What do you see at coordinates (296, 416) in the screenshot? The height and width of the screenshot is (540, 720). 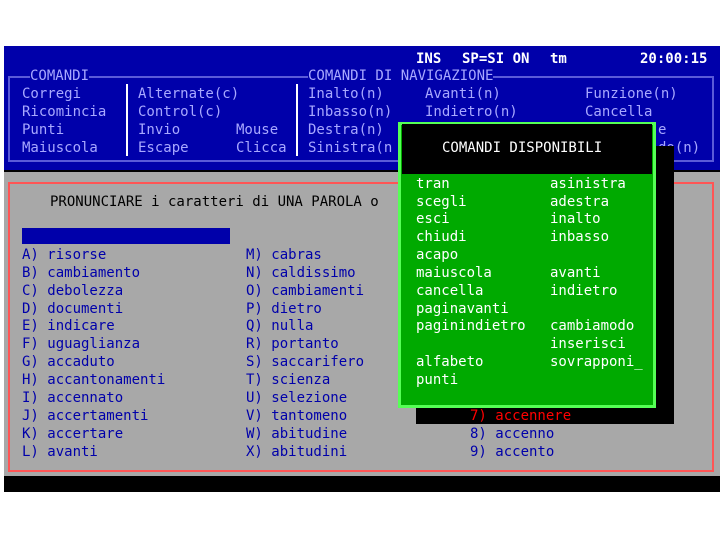 I see `word-v: V) tantomeno` at bounding box center [296, 416].